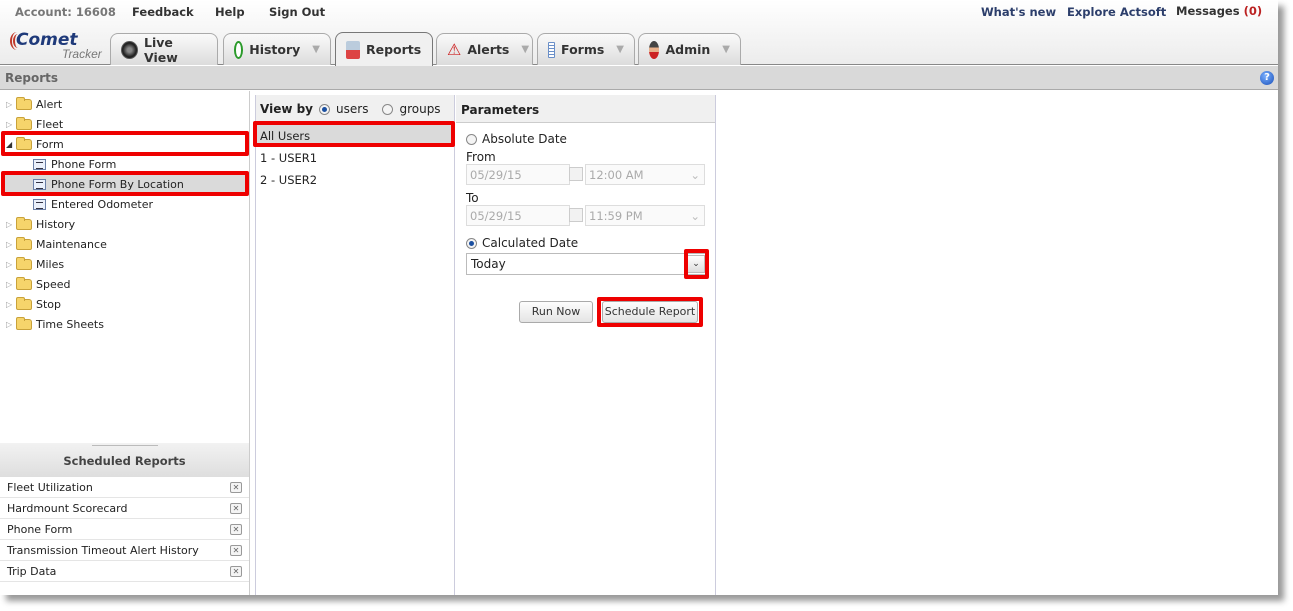  I want to click on radio-groups-label: groups, so click(419, 109).